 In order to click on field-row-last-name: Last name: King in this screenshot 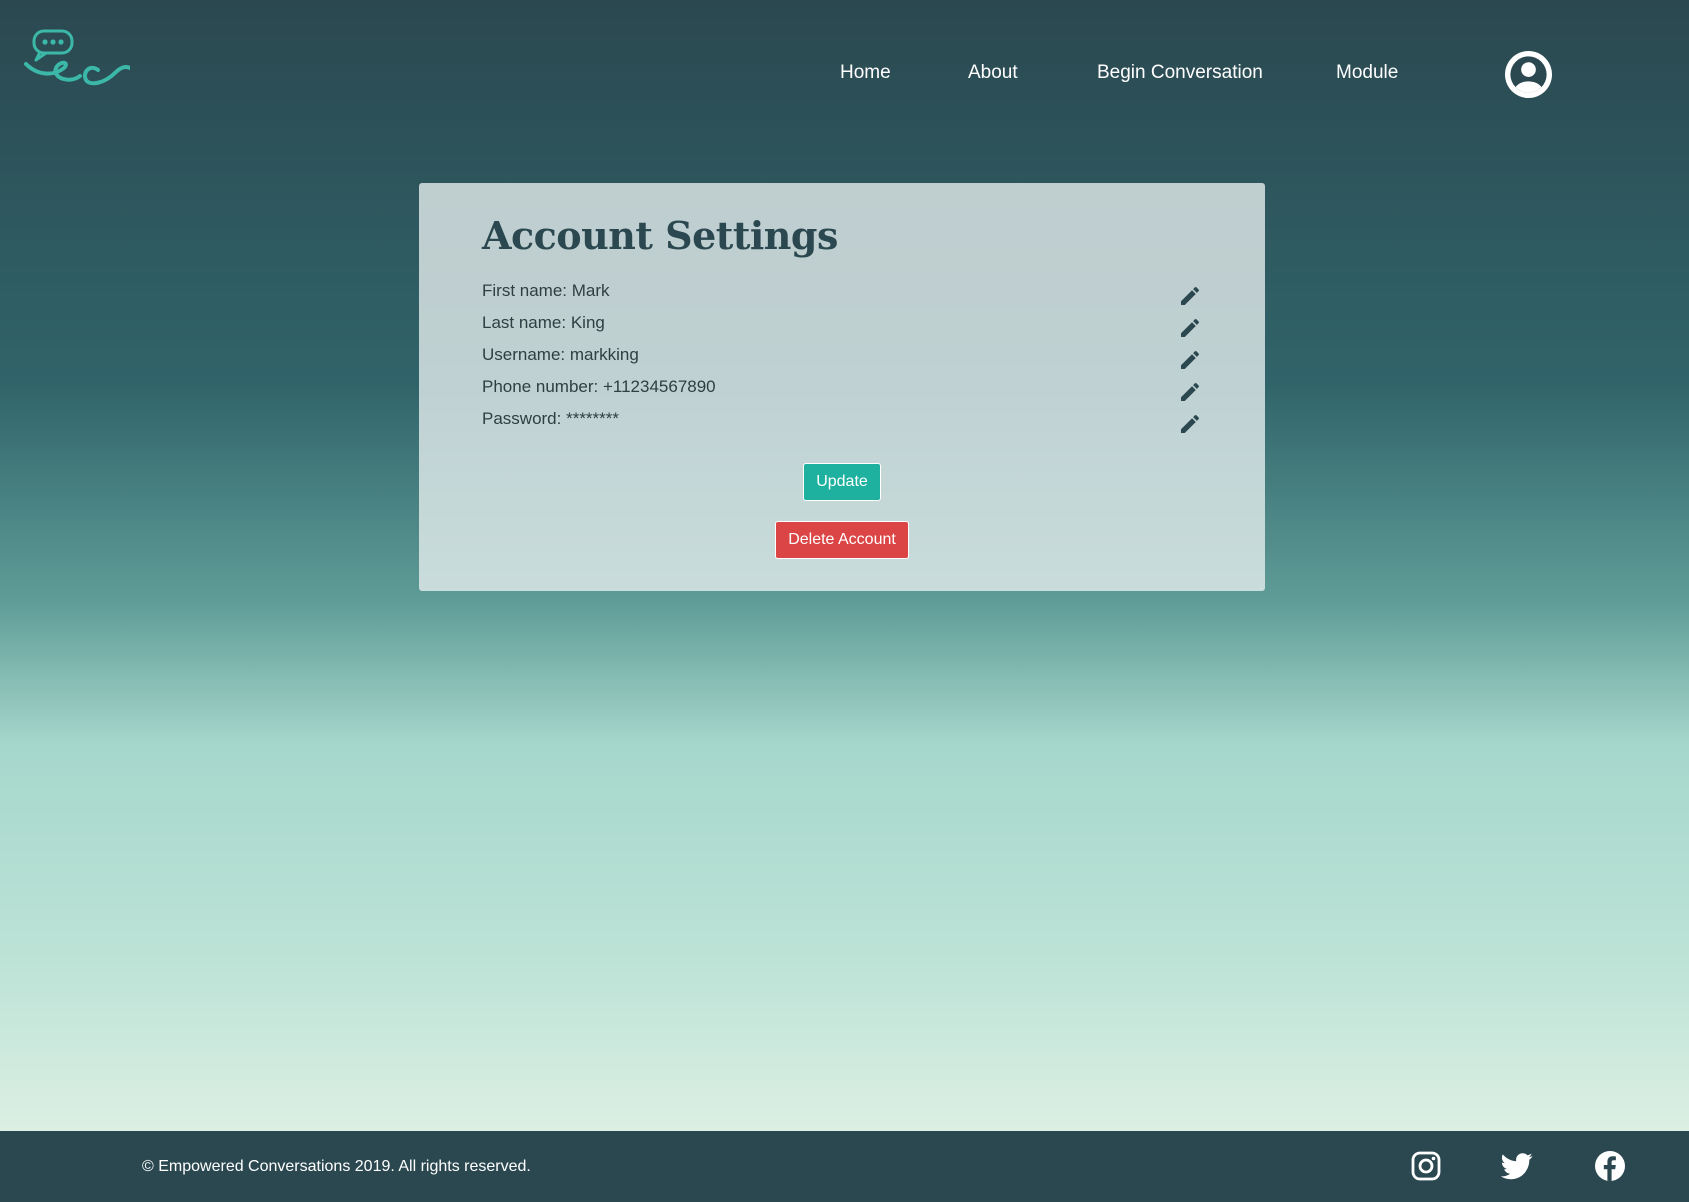, I will do `click(842, 327)`.